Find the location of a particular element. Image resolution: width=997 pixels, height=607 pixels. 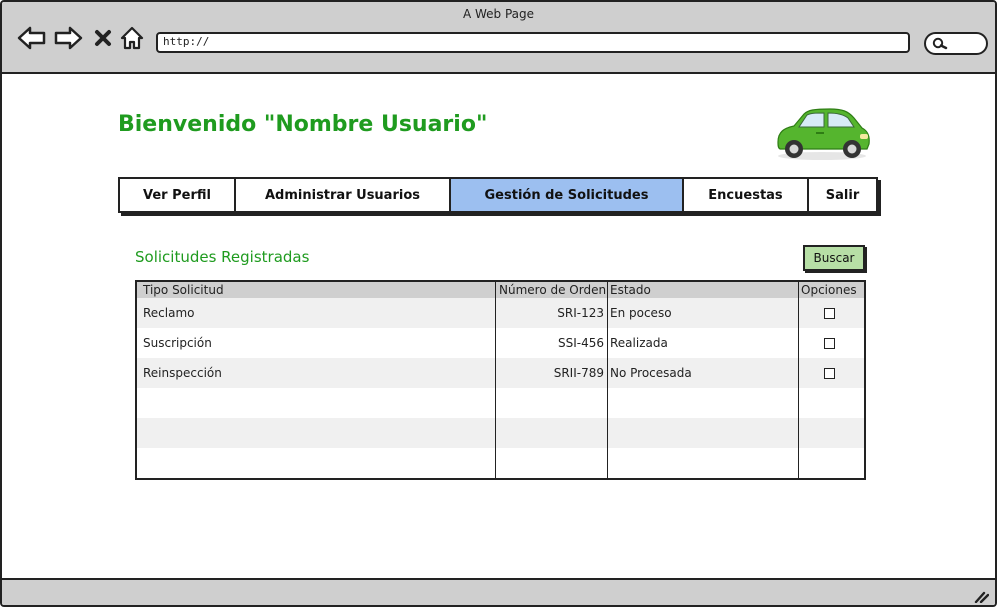

status-bar is located at coordinates (498, 591).